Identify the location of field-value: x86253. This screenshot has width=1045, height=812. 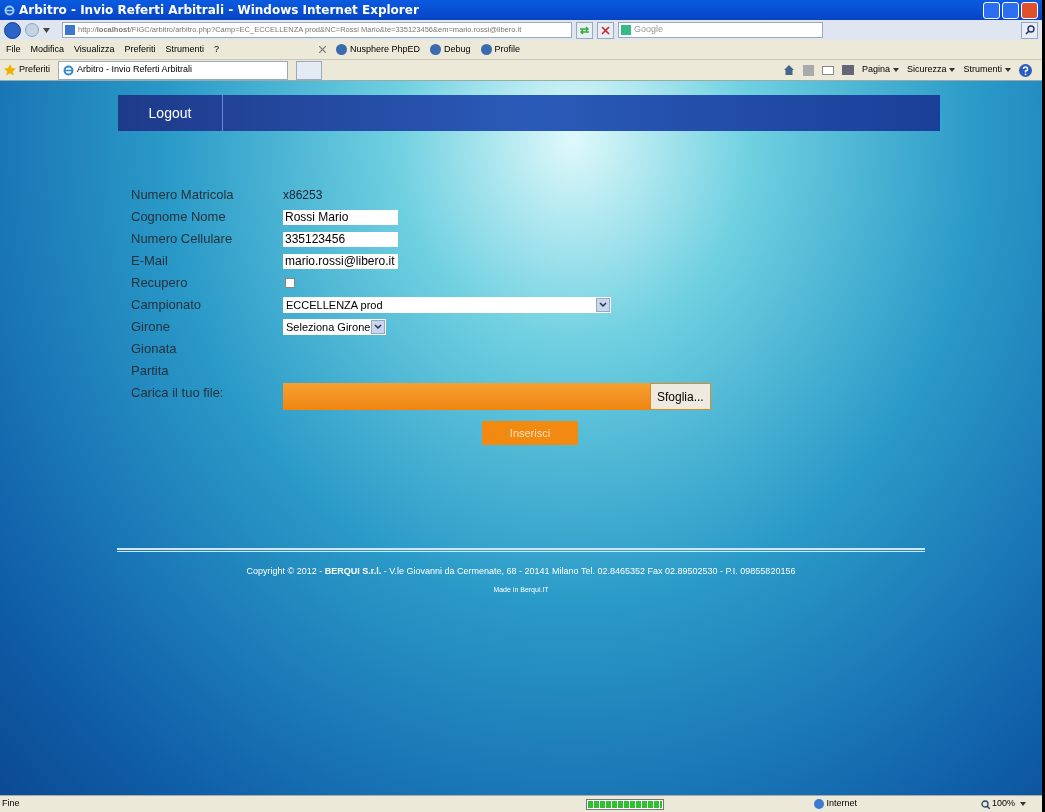
(303, 195).